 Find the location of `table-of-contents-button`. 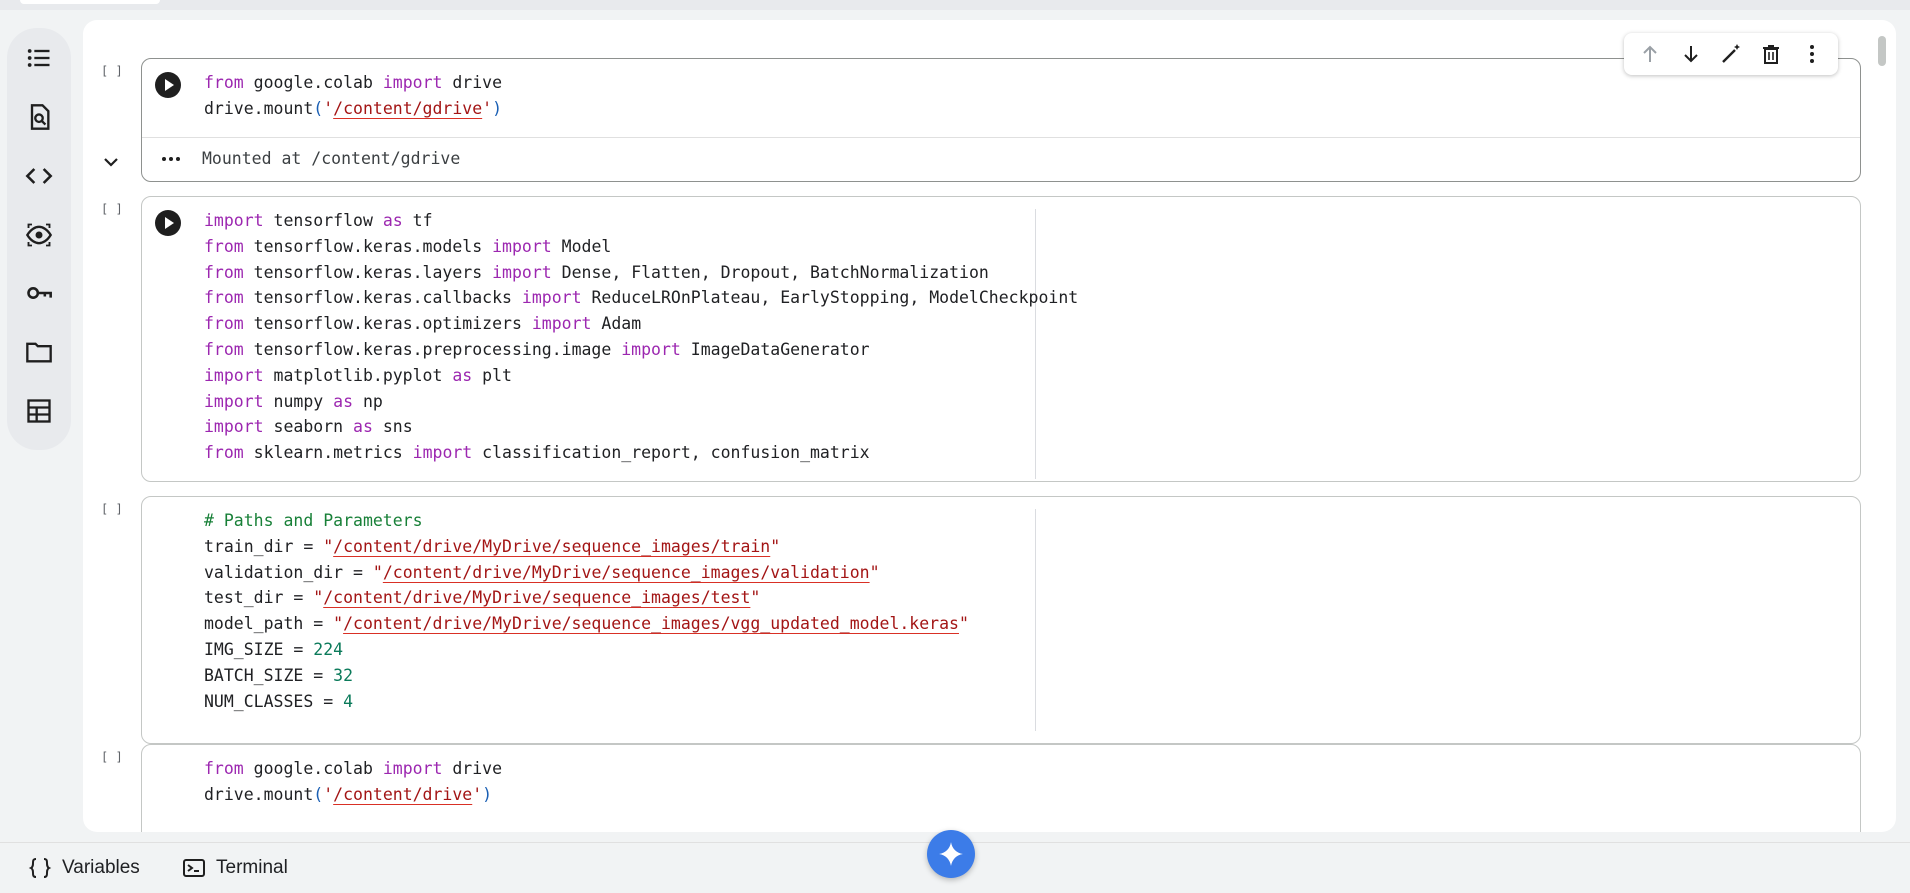

table-of-contents-button is located at coordinates (39, 58).